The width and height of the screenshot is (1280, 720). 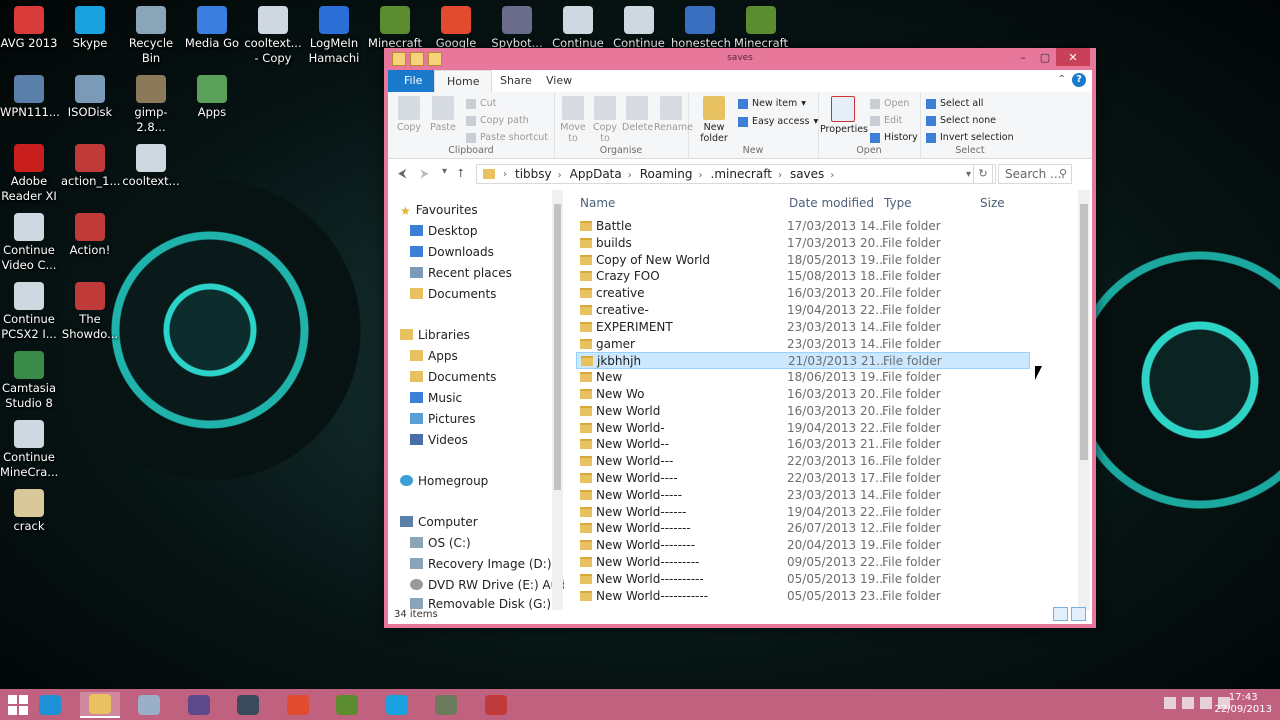 What do you see at coordinates (29, 381) in the screenshot?
I see `desktop-icon-item: Camtasia Studio 8` at bounding box center [29, 381].